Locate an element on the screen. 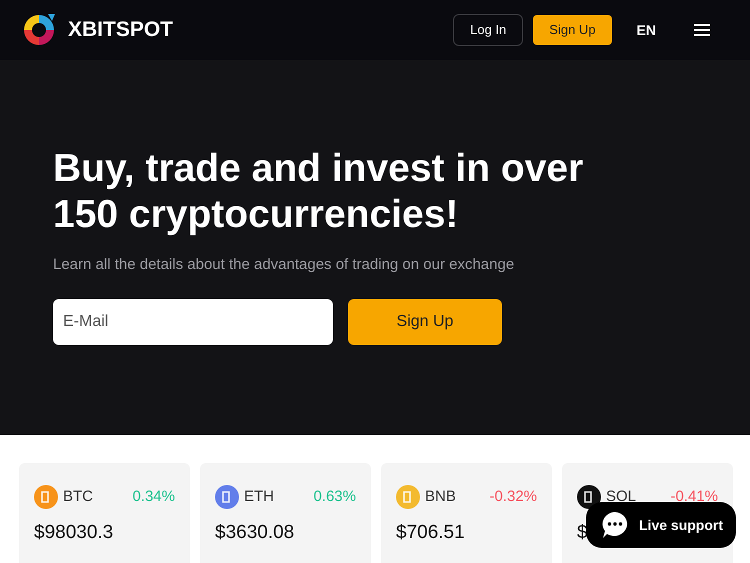 The height and width of the screenshot is (563, 750). coin-symbol: BNB is located at coordinates (440, 496).